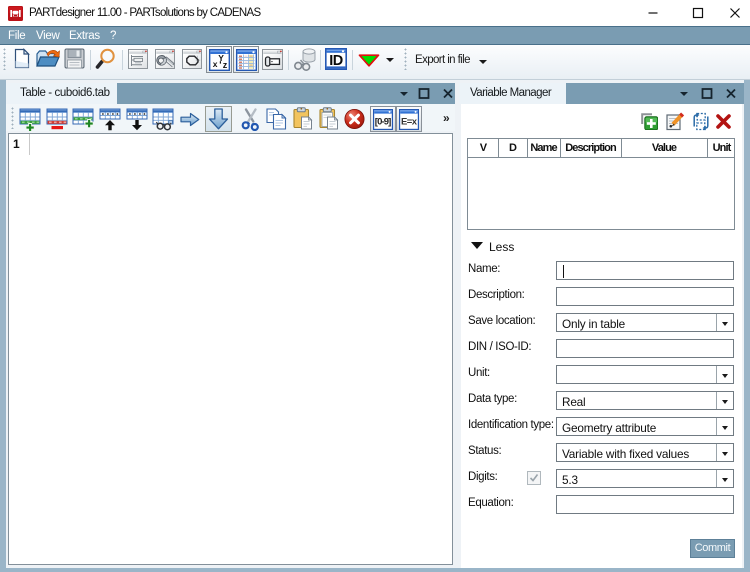  I want to click on svg-text: E=x, so click(409, 121).